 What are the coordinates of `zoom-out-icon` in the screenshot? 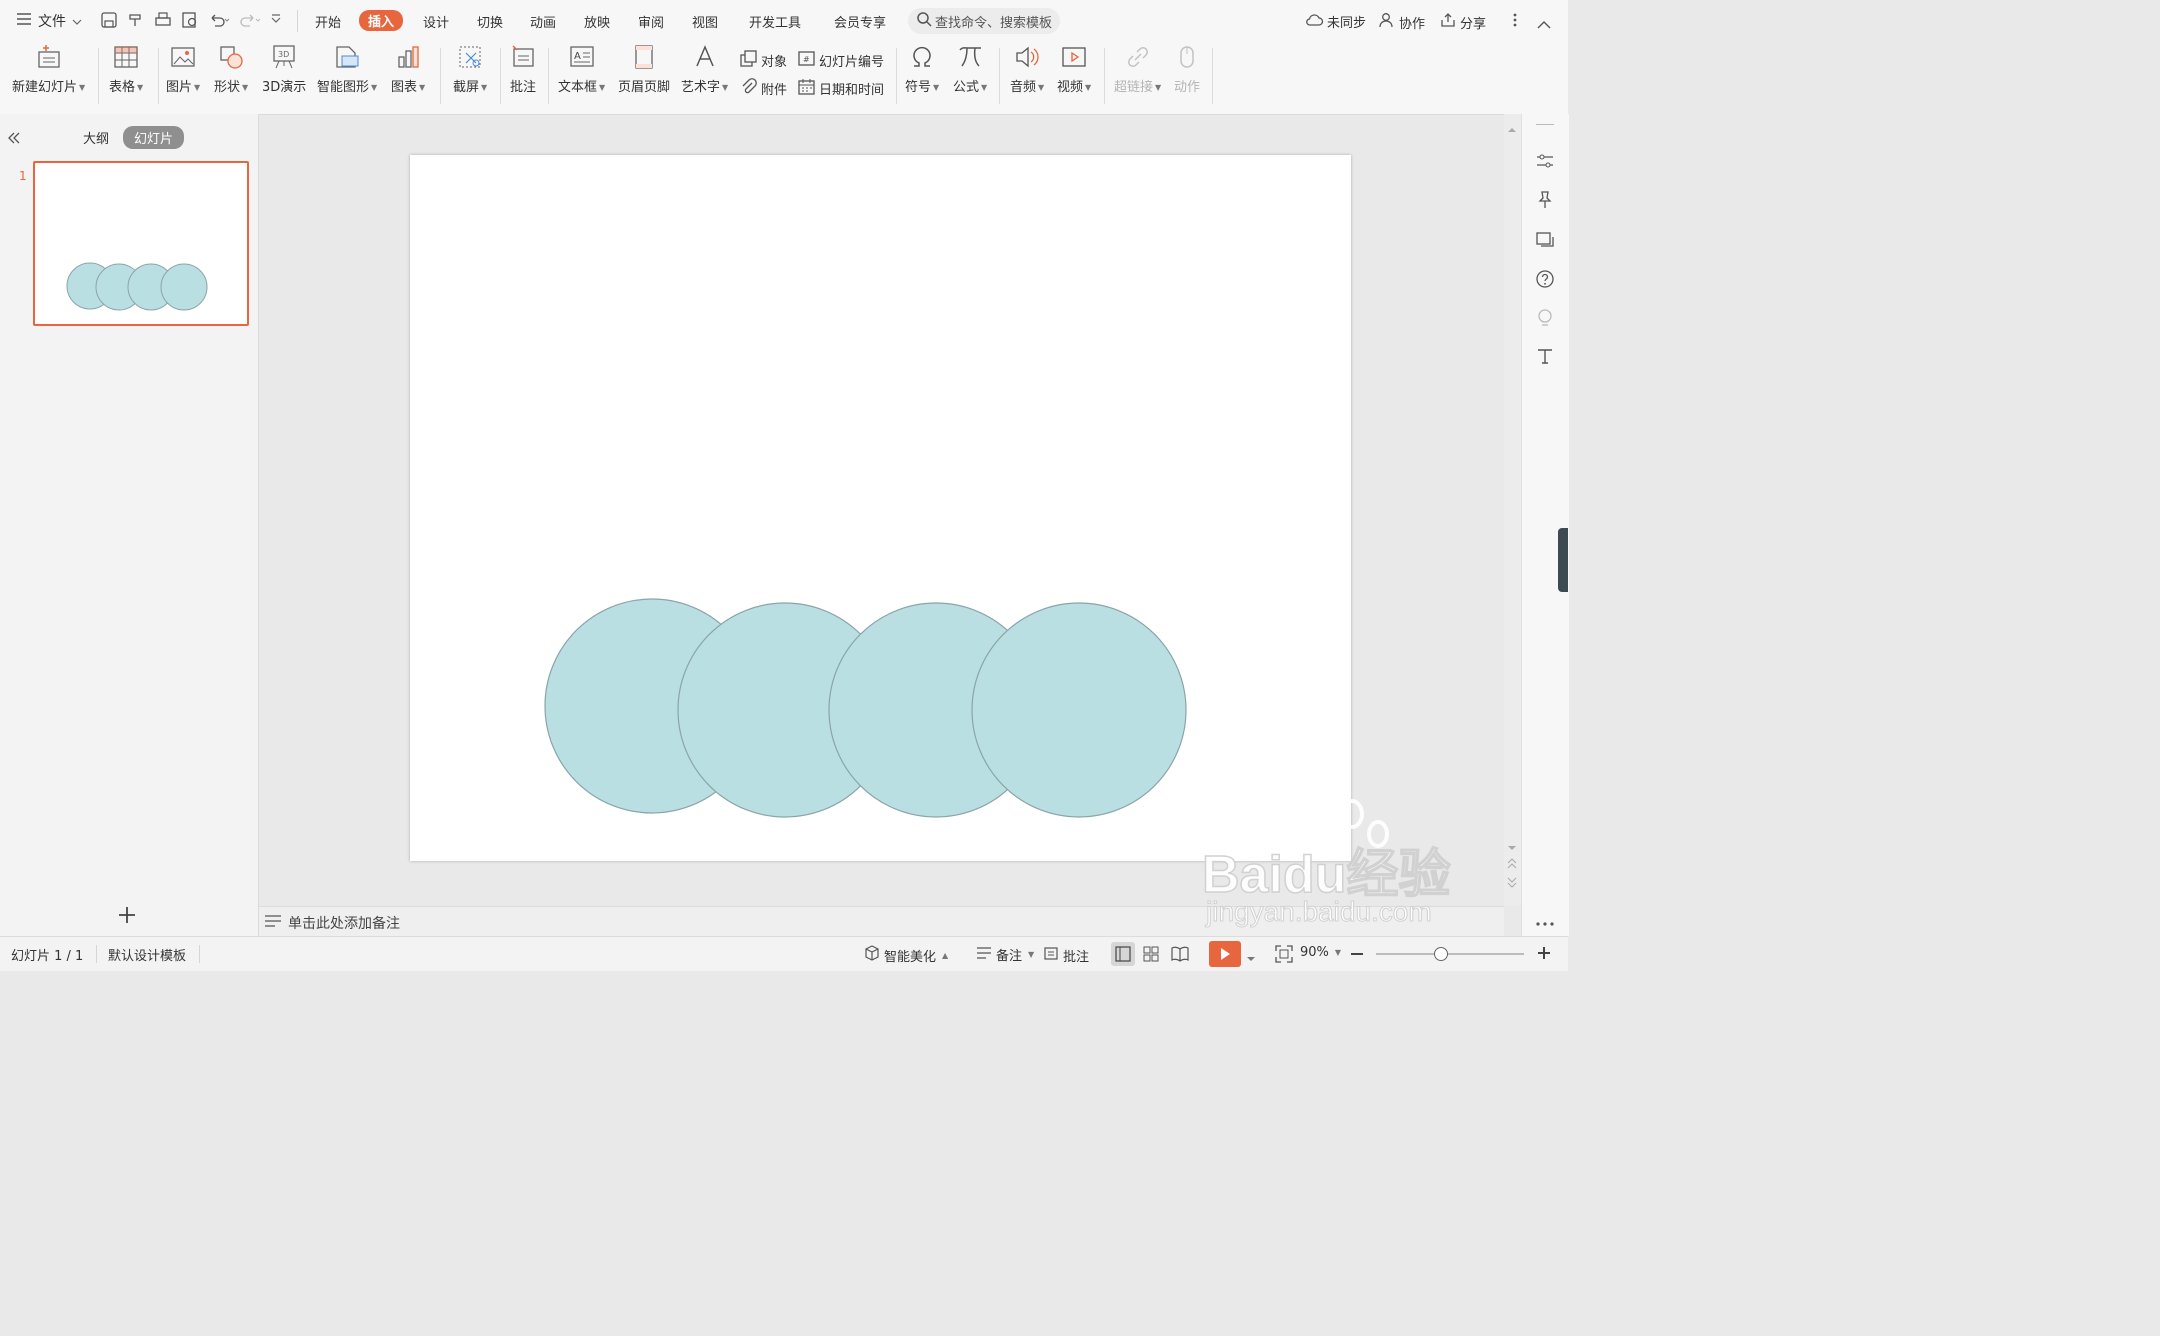 It's located at (1357, 954).